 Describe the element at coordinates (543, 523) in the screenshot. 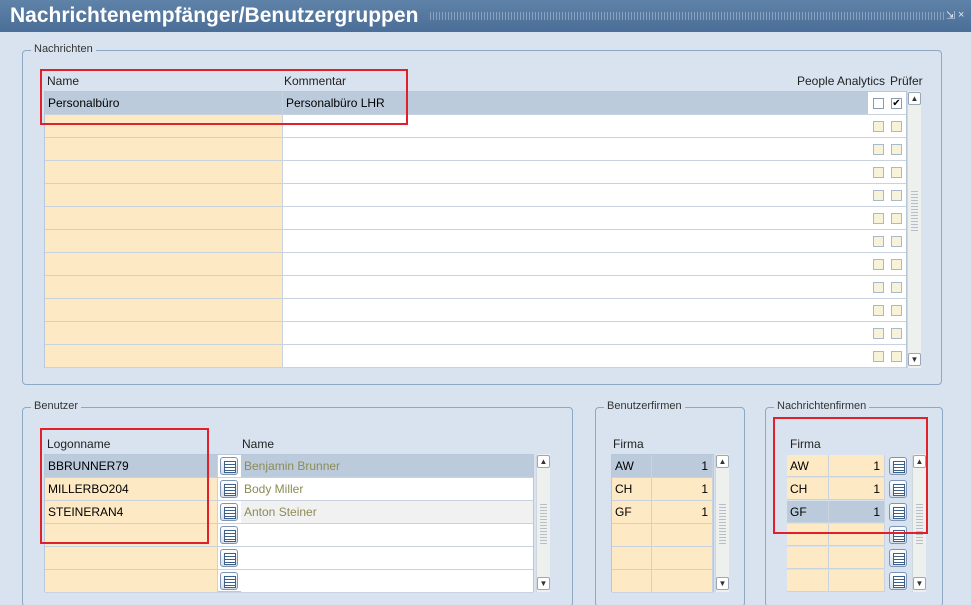

I see `benutzer-scrollbar: ▲ ▼` at that location.